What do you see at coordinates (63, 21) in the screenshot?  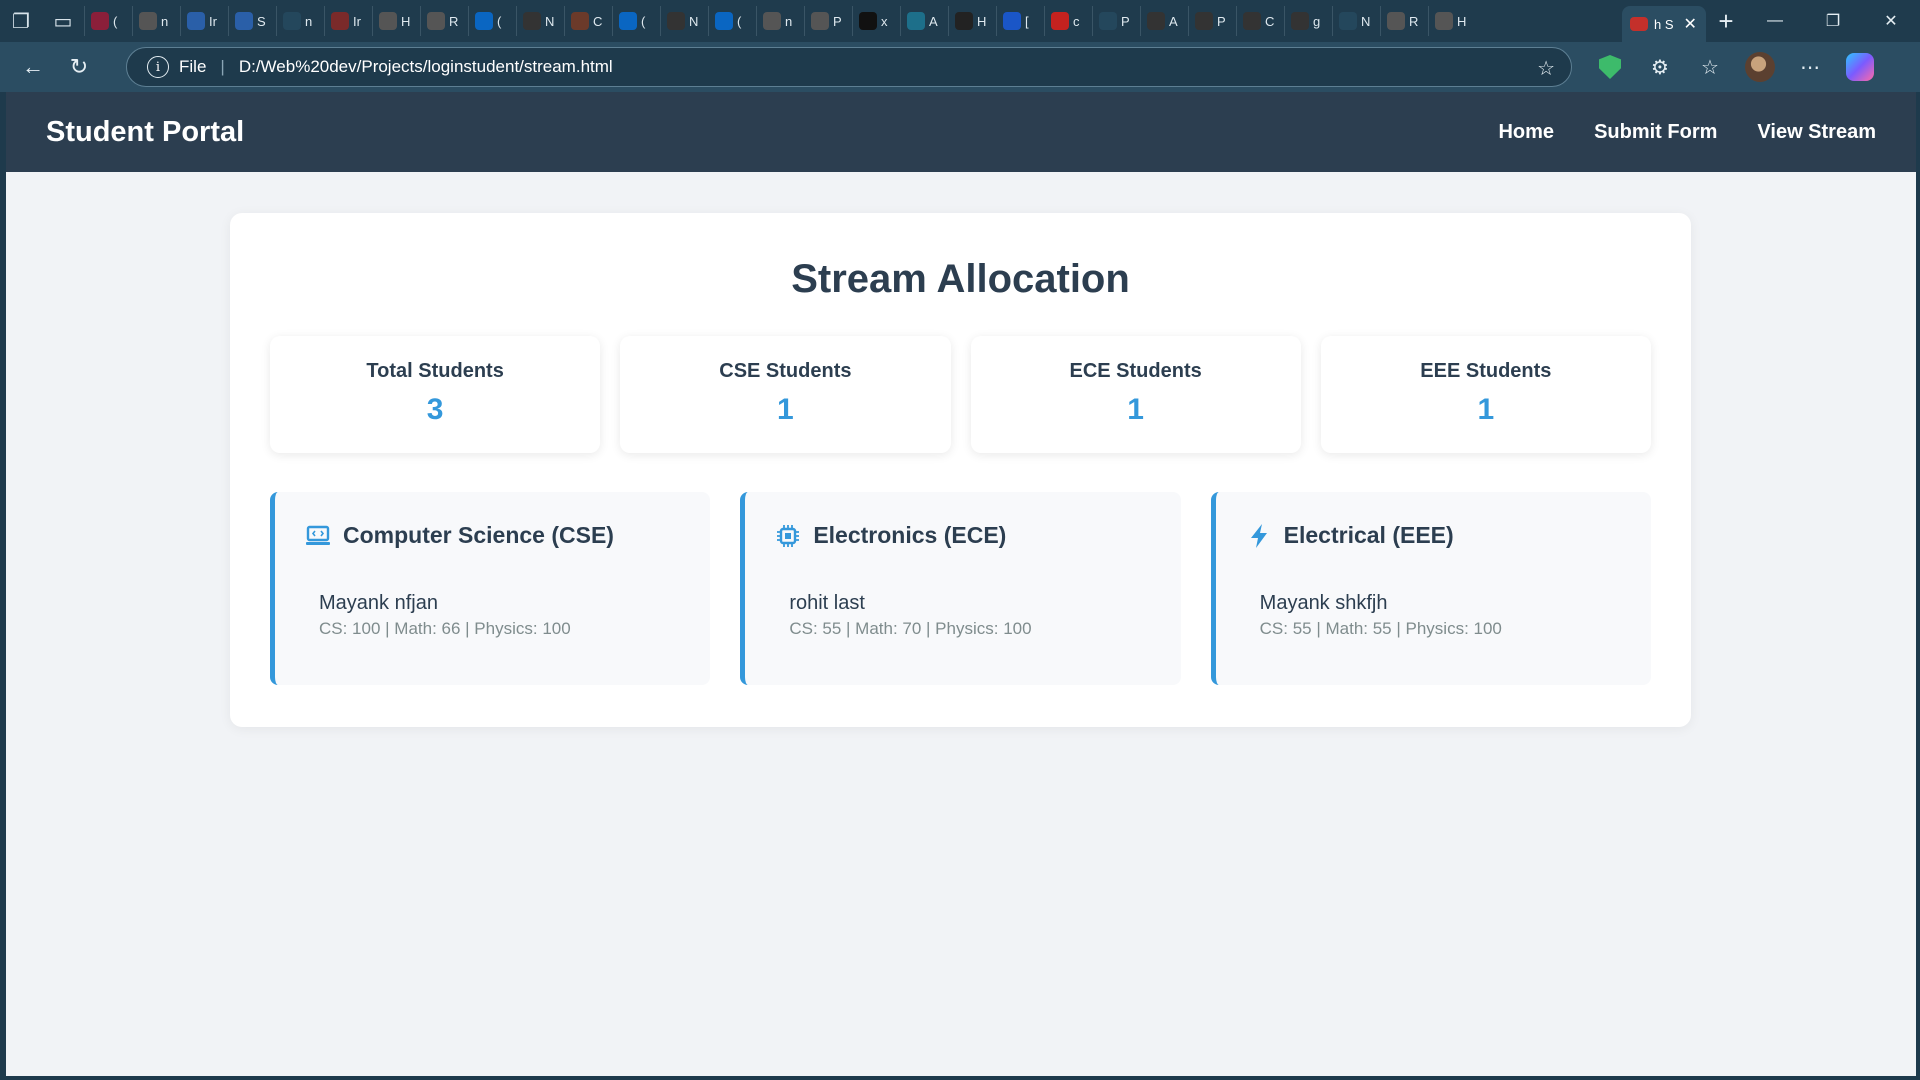 I see `tab-actions-icon: ▭` at bounding box center [63, 21].